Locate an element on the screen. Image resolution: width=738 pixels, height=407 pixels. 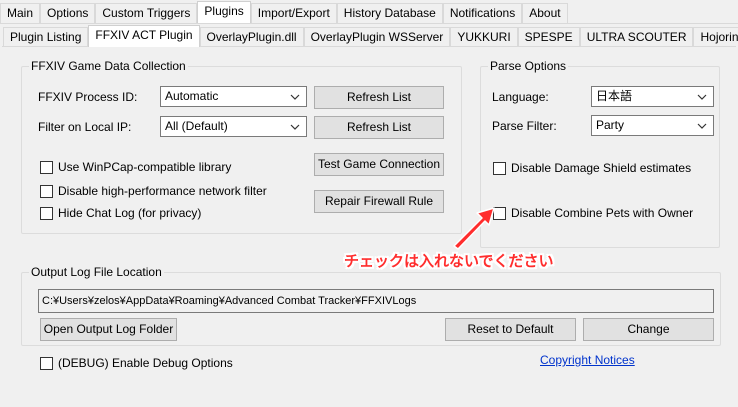
hide-chat-label: Hide Chat Log (for privacy) is located at coordinates (130, 213).